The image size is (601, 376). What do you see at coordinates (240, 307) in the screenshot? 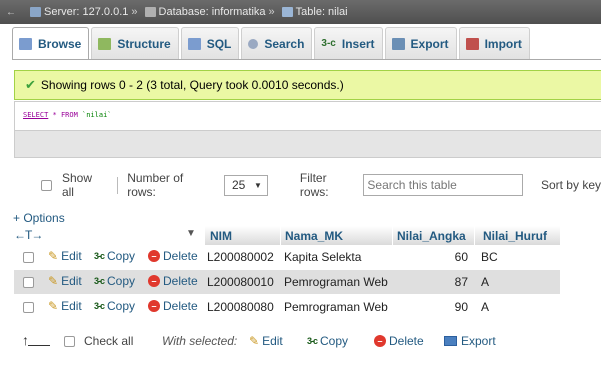
I see `cell-nim: L200080080` at bounding box center [240, 307].